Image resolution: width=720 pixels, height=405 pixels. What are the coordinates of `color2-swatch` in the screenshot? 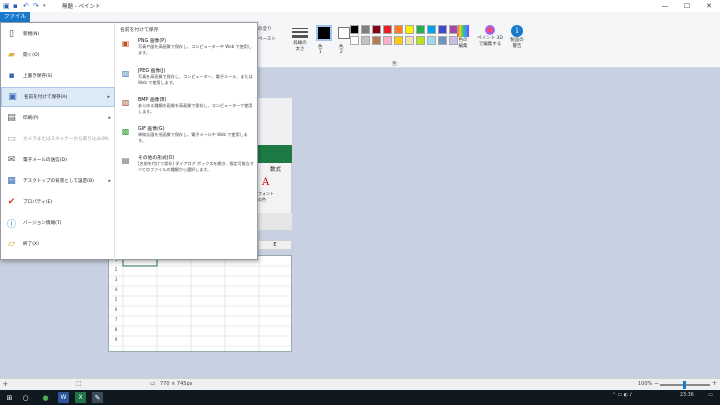 It's located at (344, 33).